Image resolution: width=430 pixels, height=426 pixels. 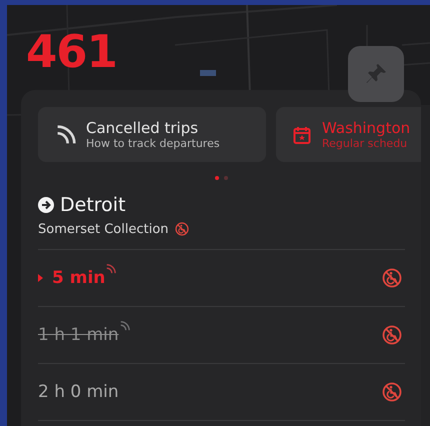 I want to click on alert-title: Cancelled trips, so click(x=143, y=127).